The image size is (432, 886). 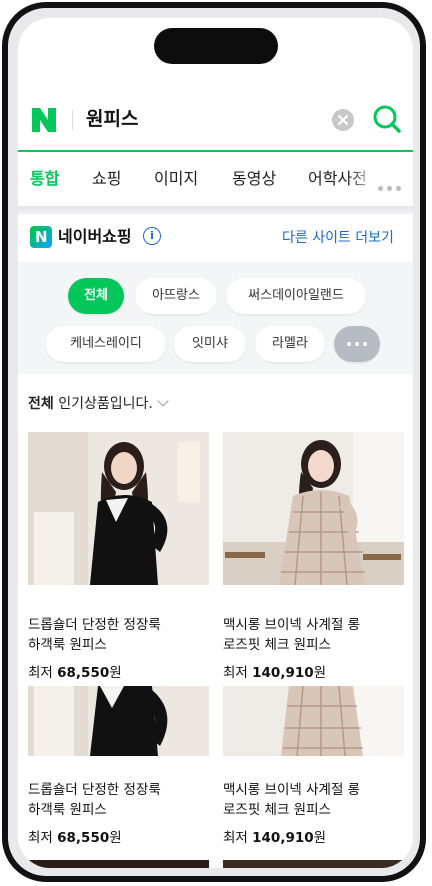 I want to click on search-bar: 원피스, so click(x=215, y=120).